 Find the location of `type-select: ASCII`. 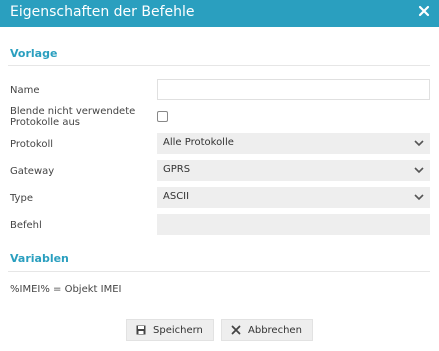

type-select: ASCII is located at coordinates (293, 197).